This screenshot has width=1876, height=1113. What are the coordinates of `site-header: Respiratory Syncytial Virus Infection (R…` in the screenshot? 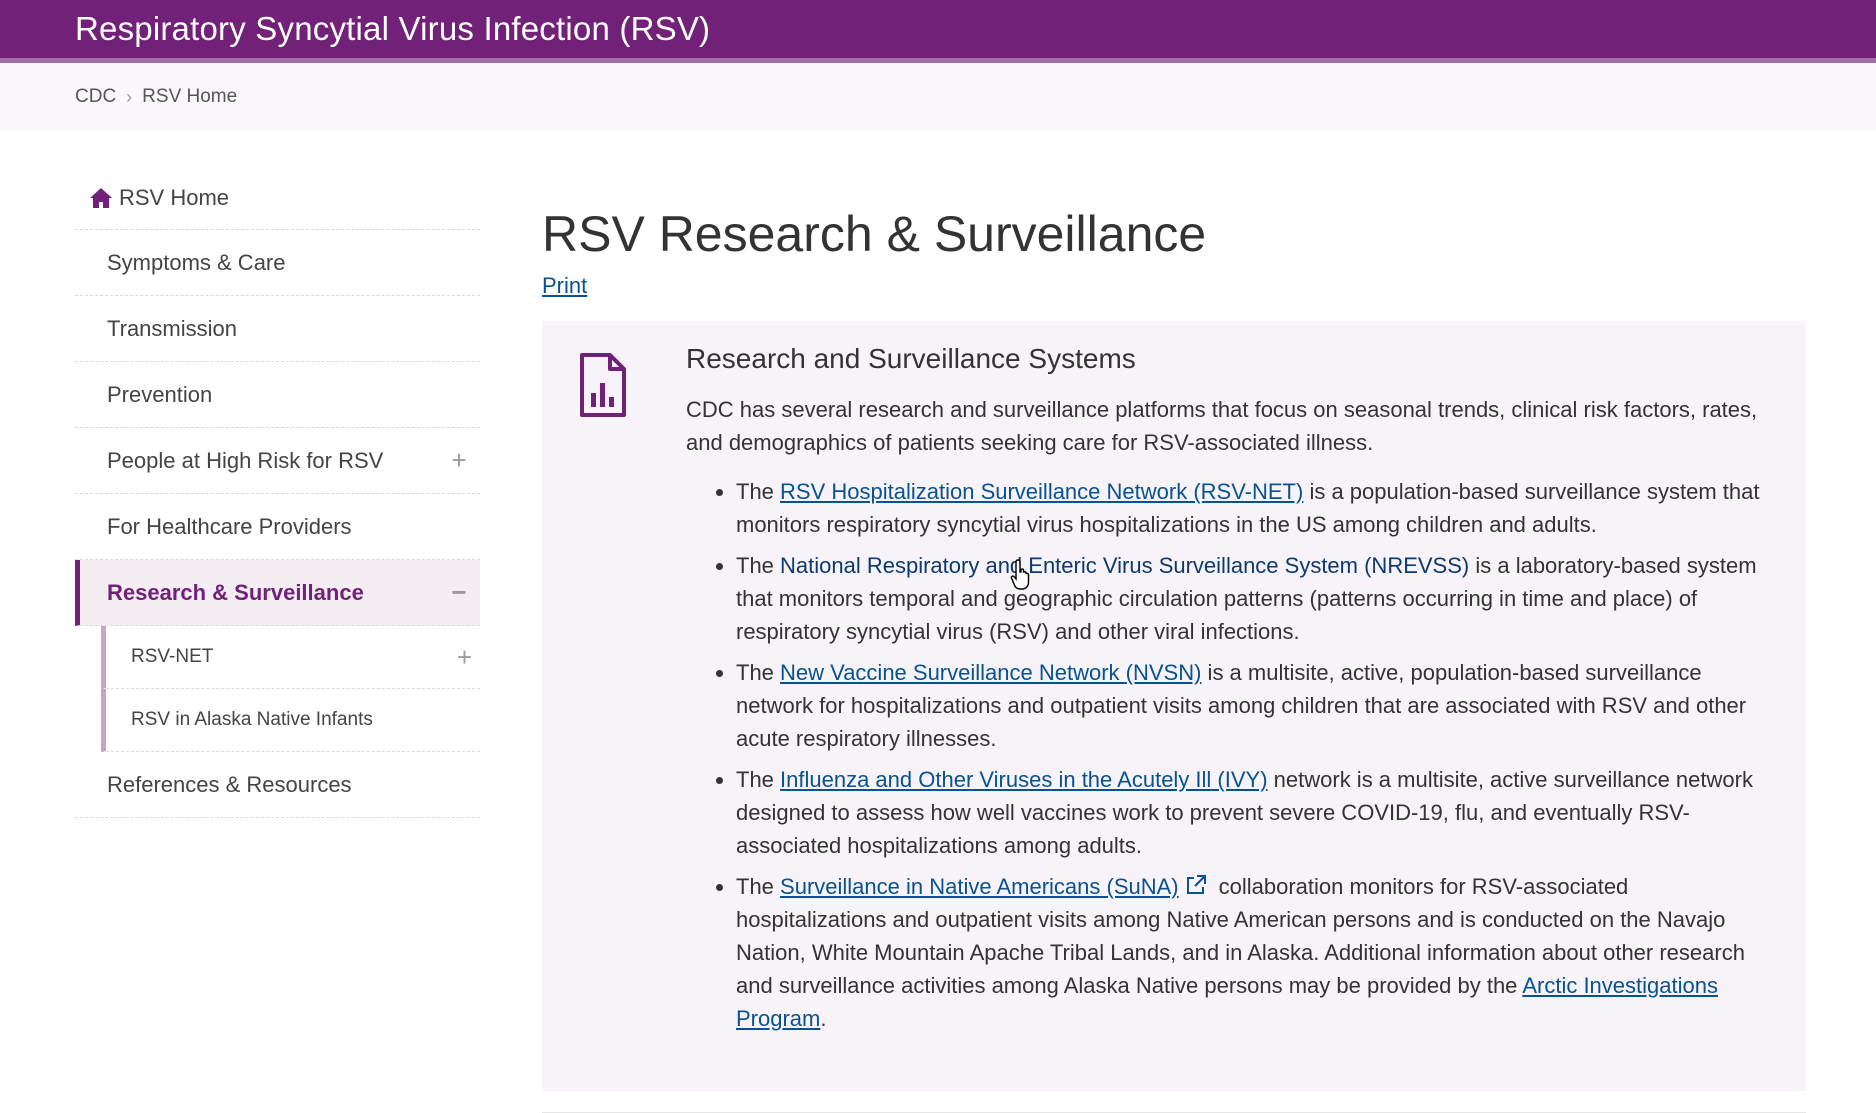 It's located at (938, 31).